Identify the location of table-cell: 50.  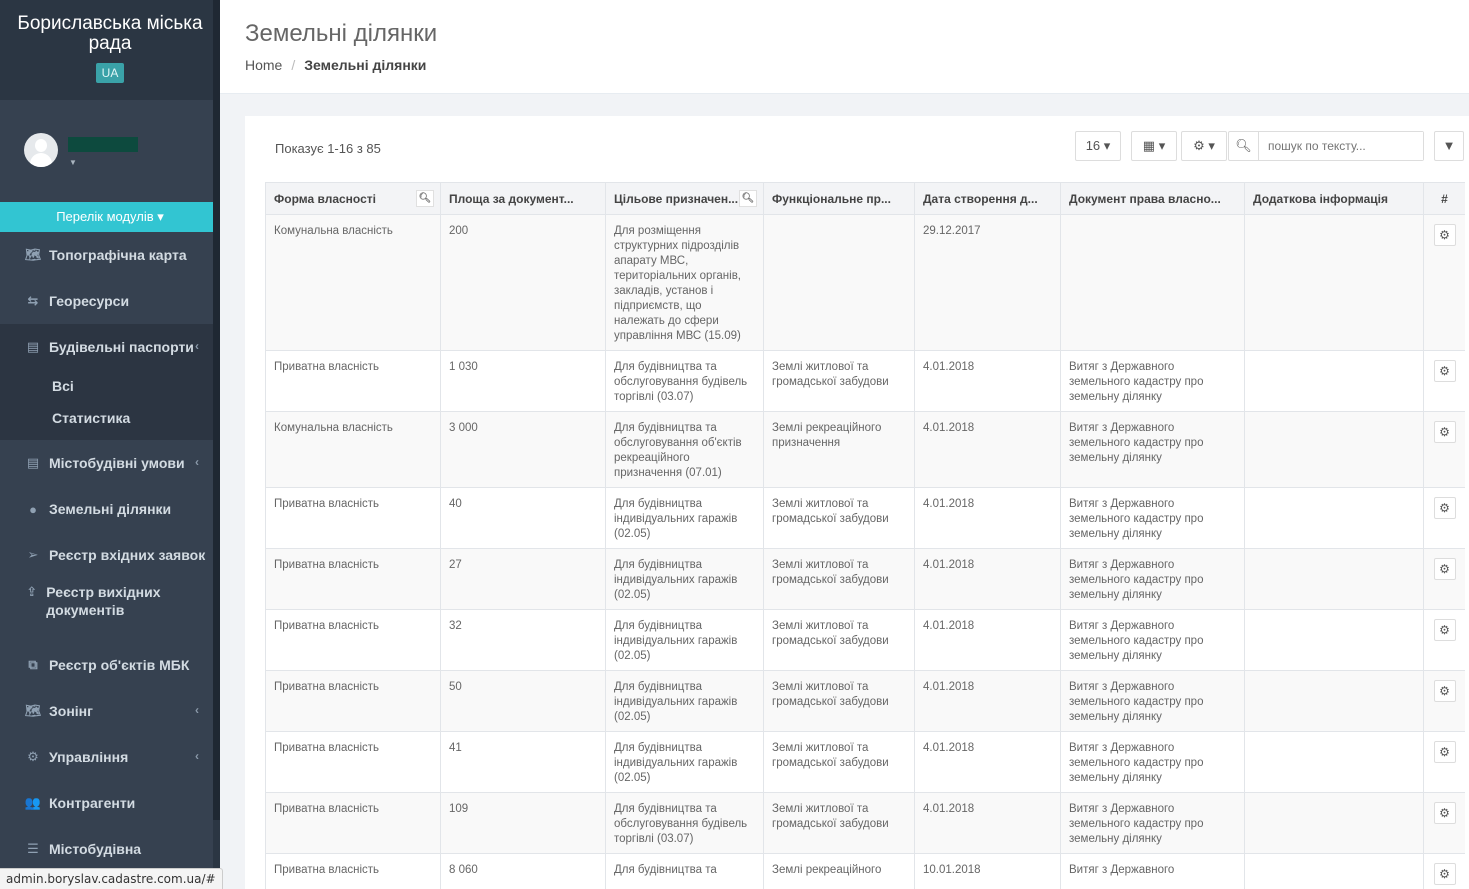
(523, 701).